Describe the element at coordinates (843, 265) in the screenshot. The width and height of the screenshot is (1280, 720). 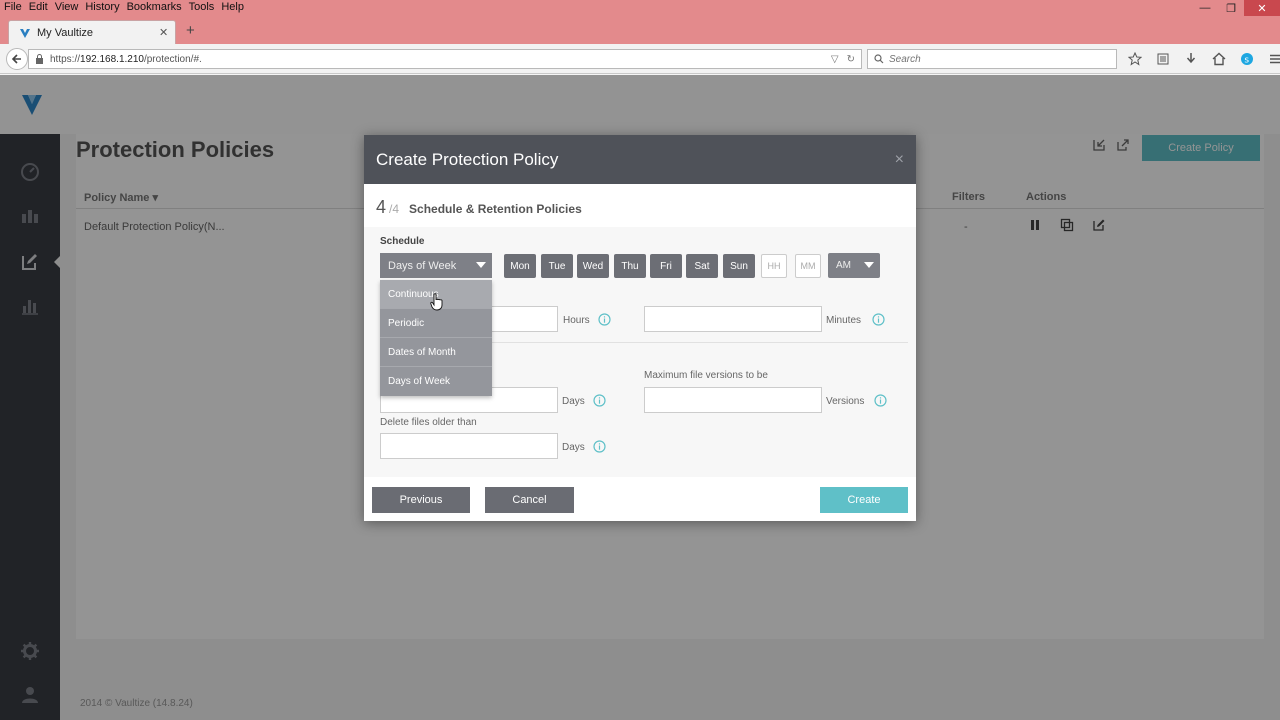
I see `ampm-value: AM` at that location.